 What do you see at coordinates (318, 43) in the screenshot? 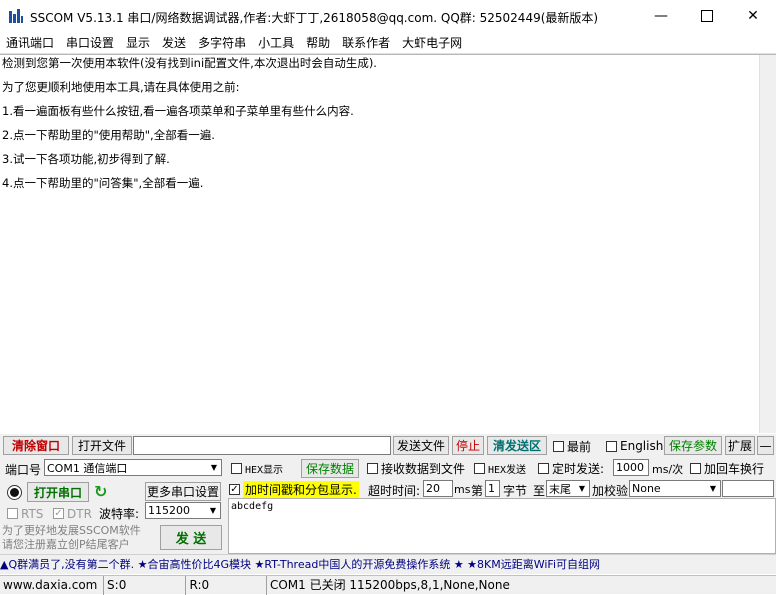
I see `menu-help: 帮助` at bounding box center [318, 43].